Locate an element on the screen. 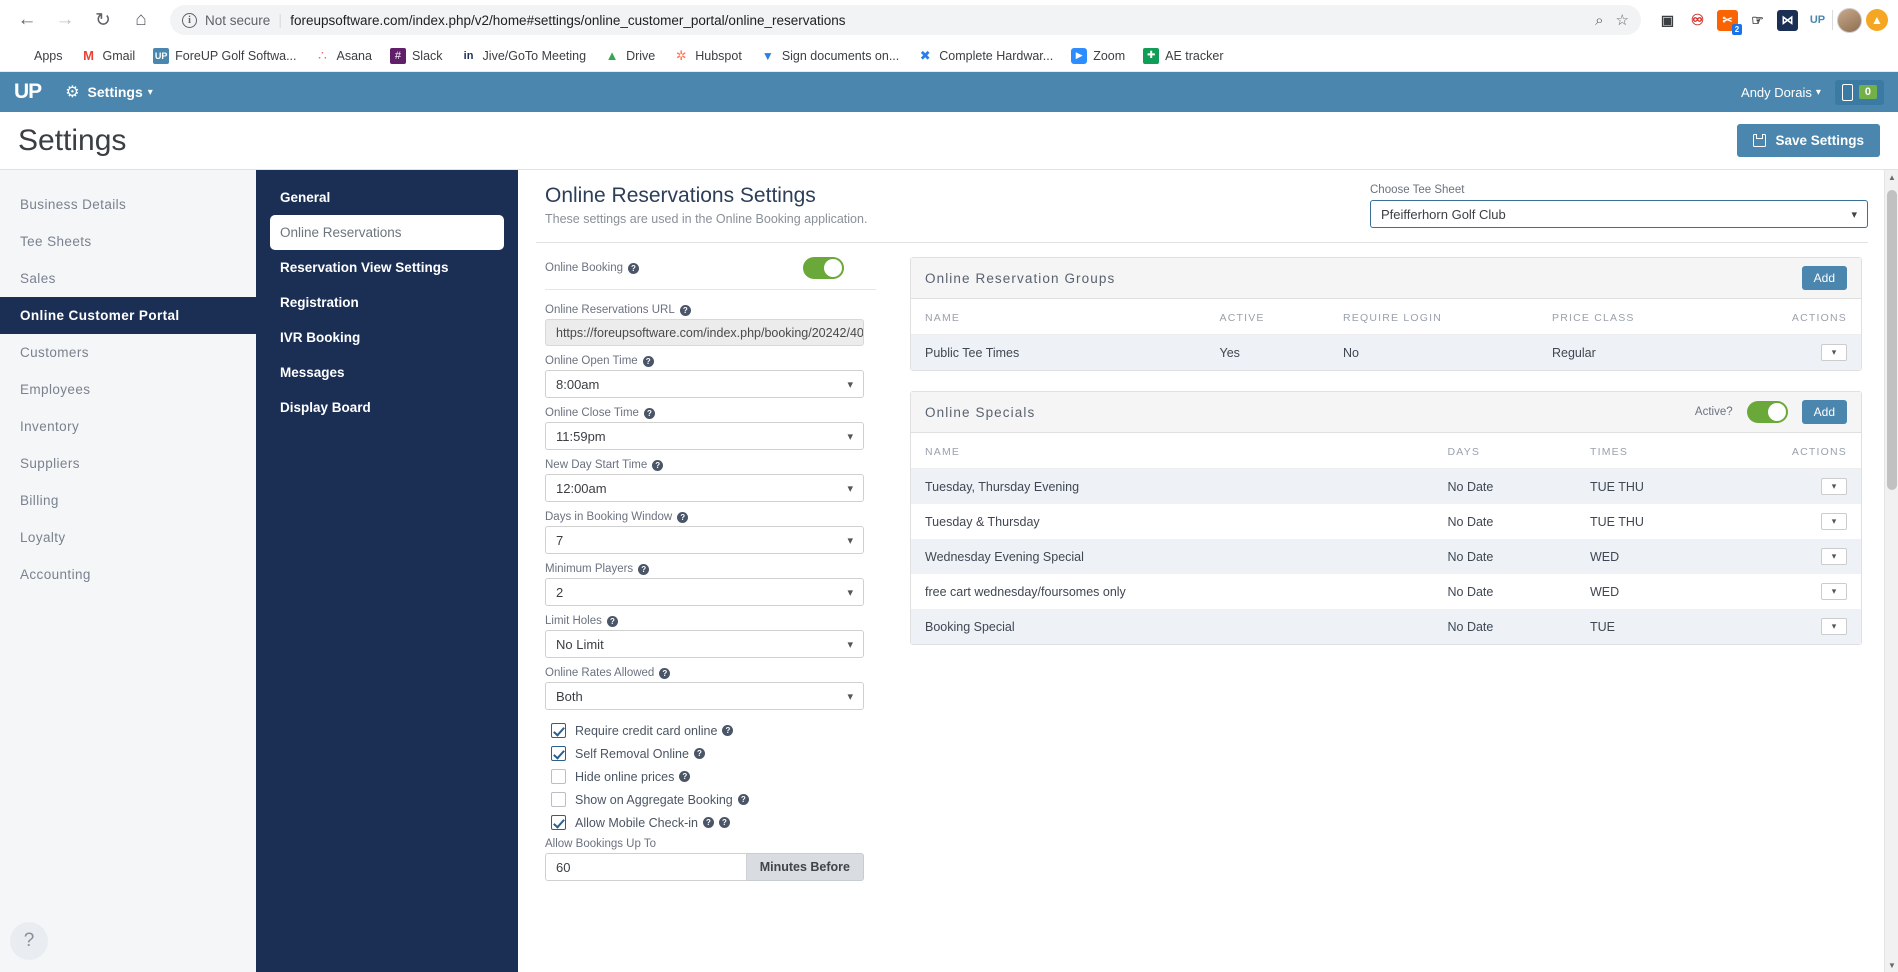 This screenshot has width=1898, height=972. online-rates-allowed-select: Both ▾ is located at coordinates (704, 696).